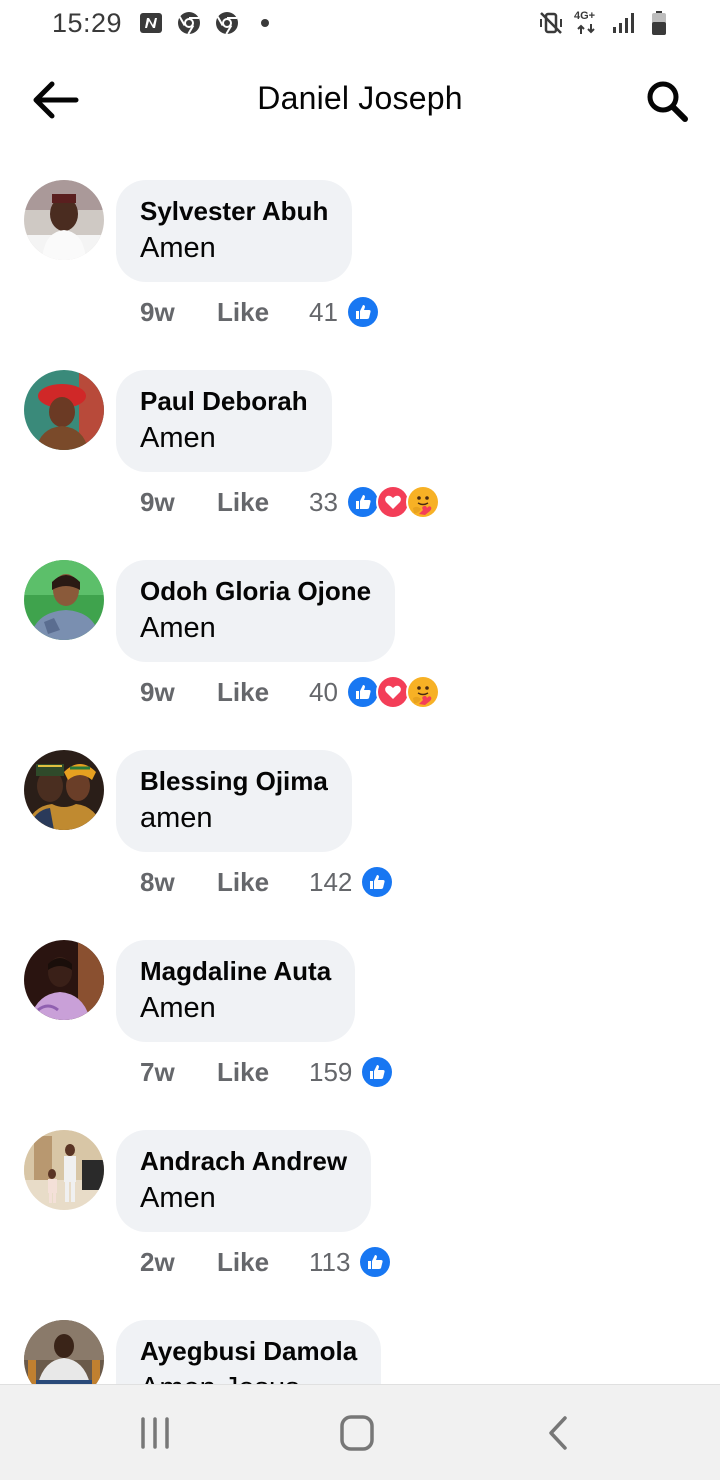  Describe the element at coordinates (329, 1262) in the screenshot. I see `reaction-count: 113` at that location.